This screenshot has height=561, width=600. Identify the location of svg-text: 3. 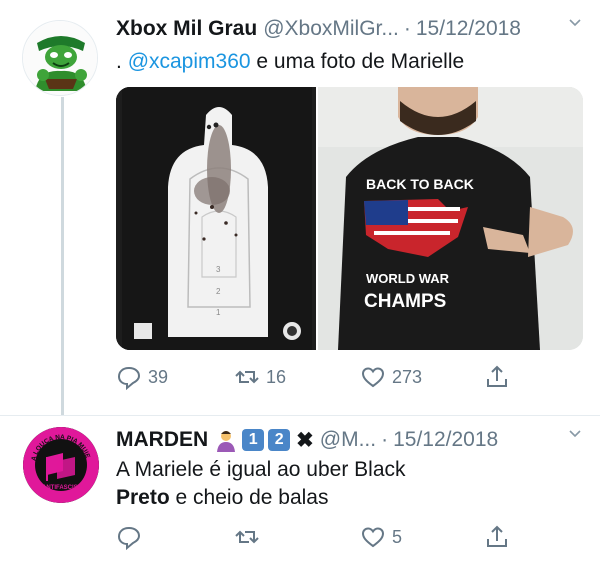
(218, 269).